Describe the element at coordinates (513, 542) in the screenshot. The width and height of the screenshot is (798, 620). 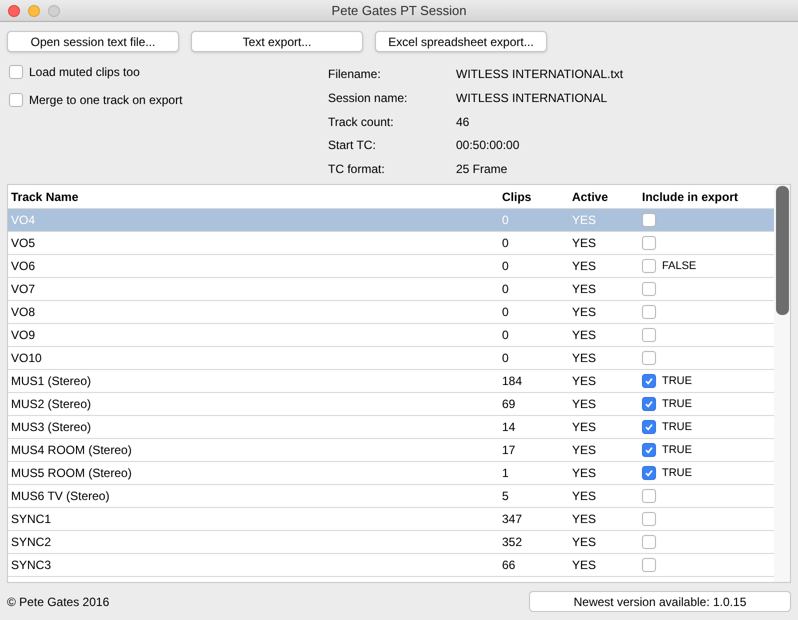
I see `table-cell-text: 352` at that location.